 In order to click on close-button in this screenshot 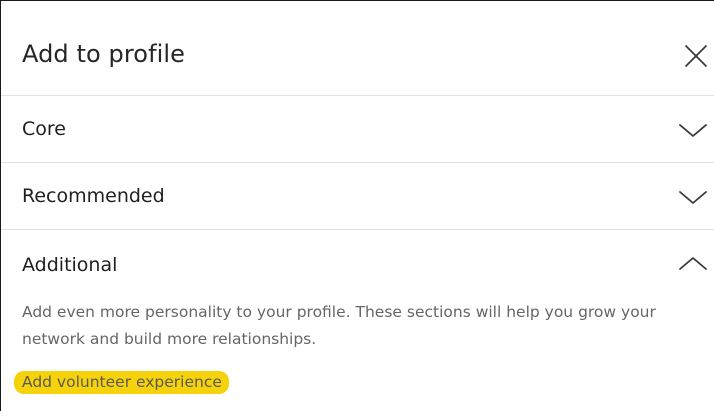, I will do `click(696, 56)`.